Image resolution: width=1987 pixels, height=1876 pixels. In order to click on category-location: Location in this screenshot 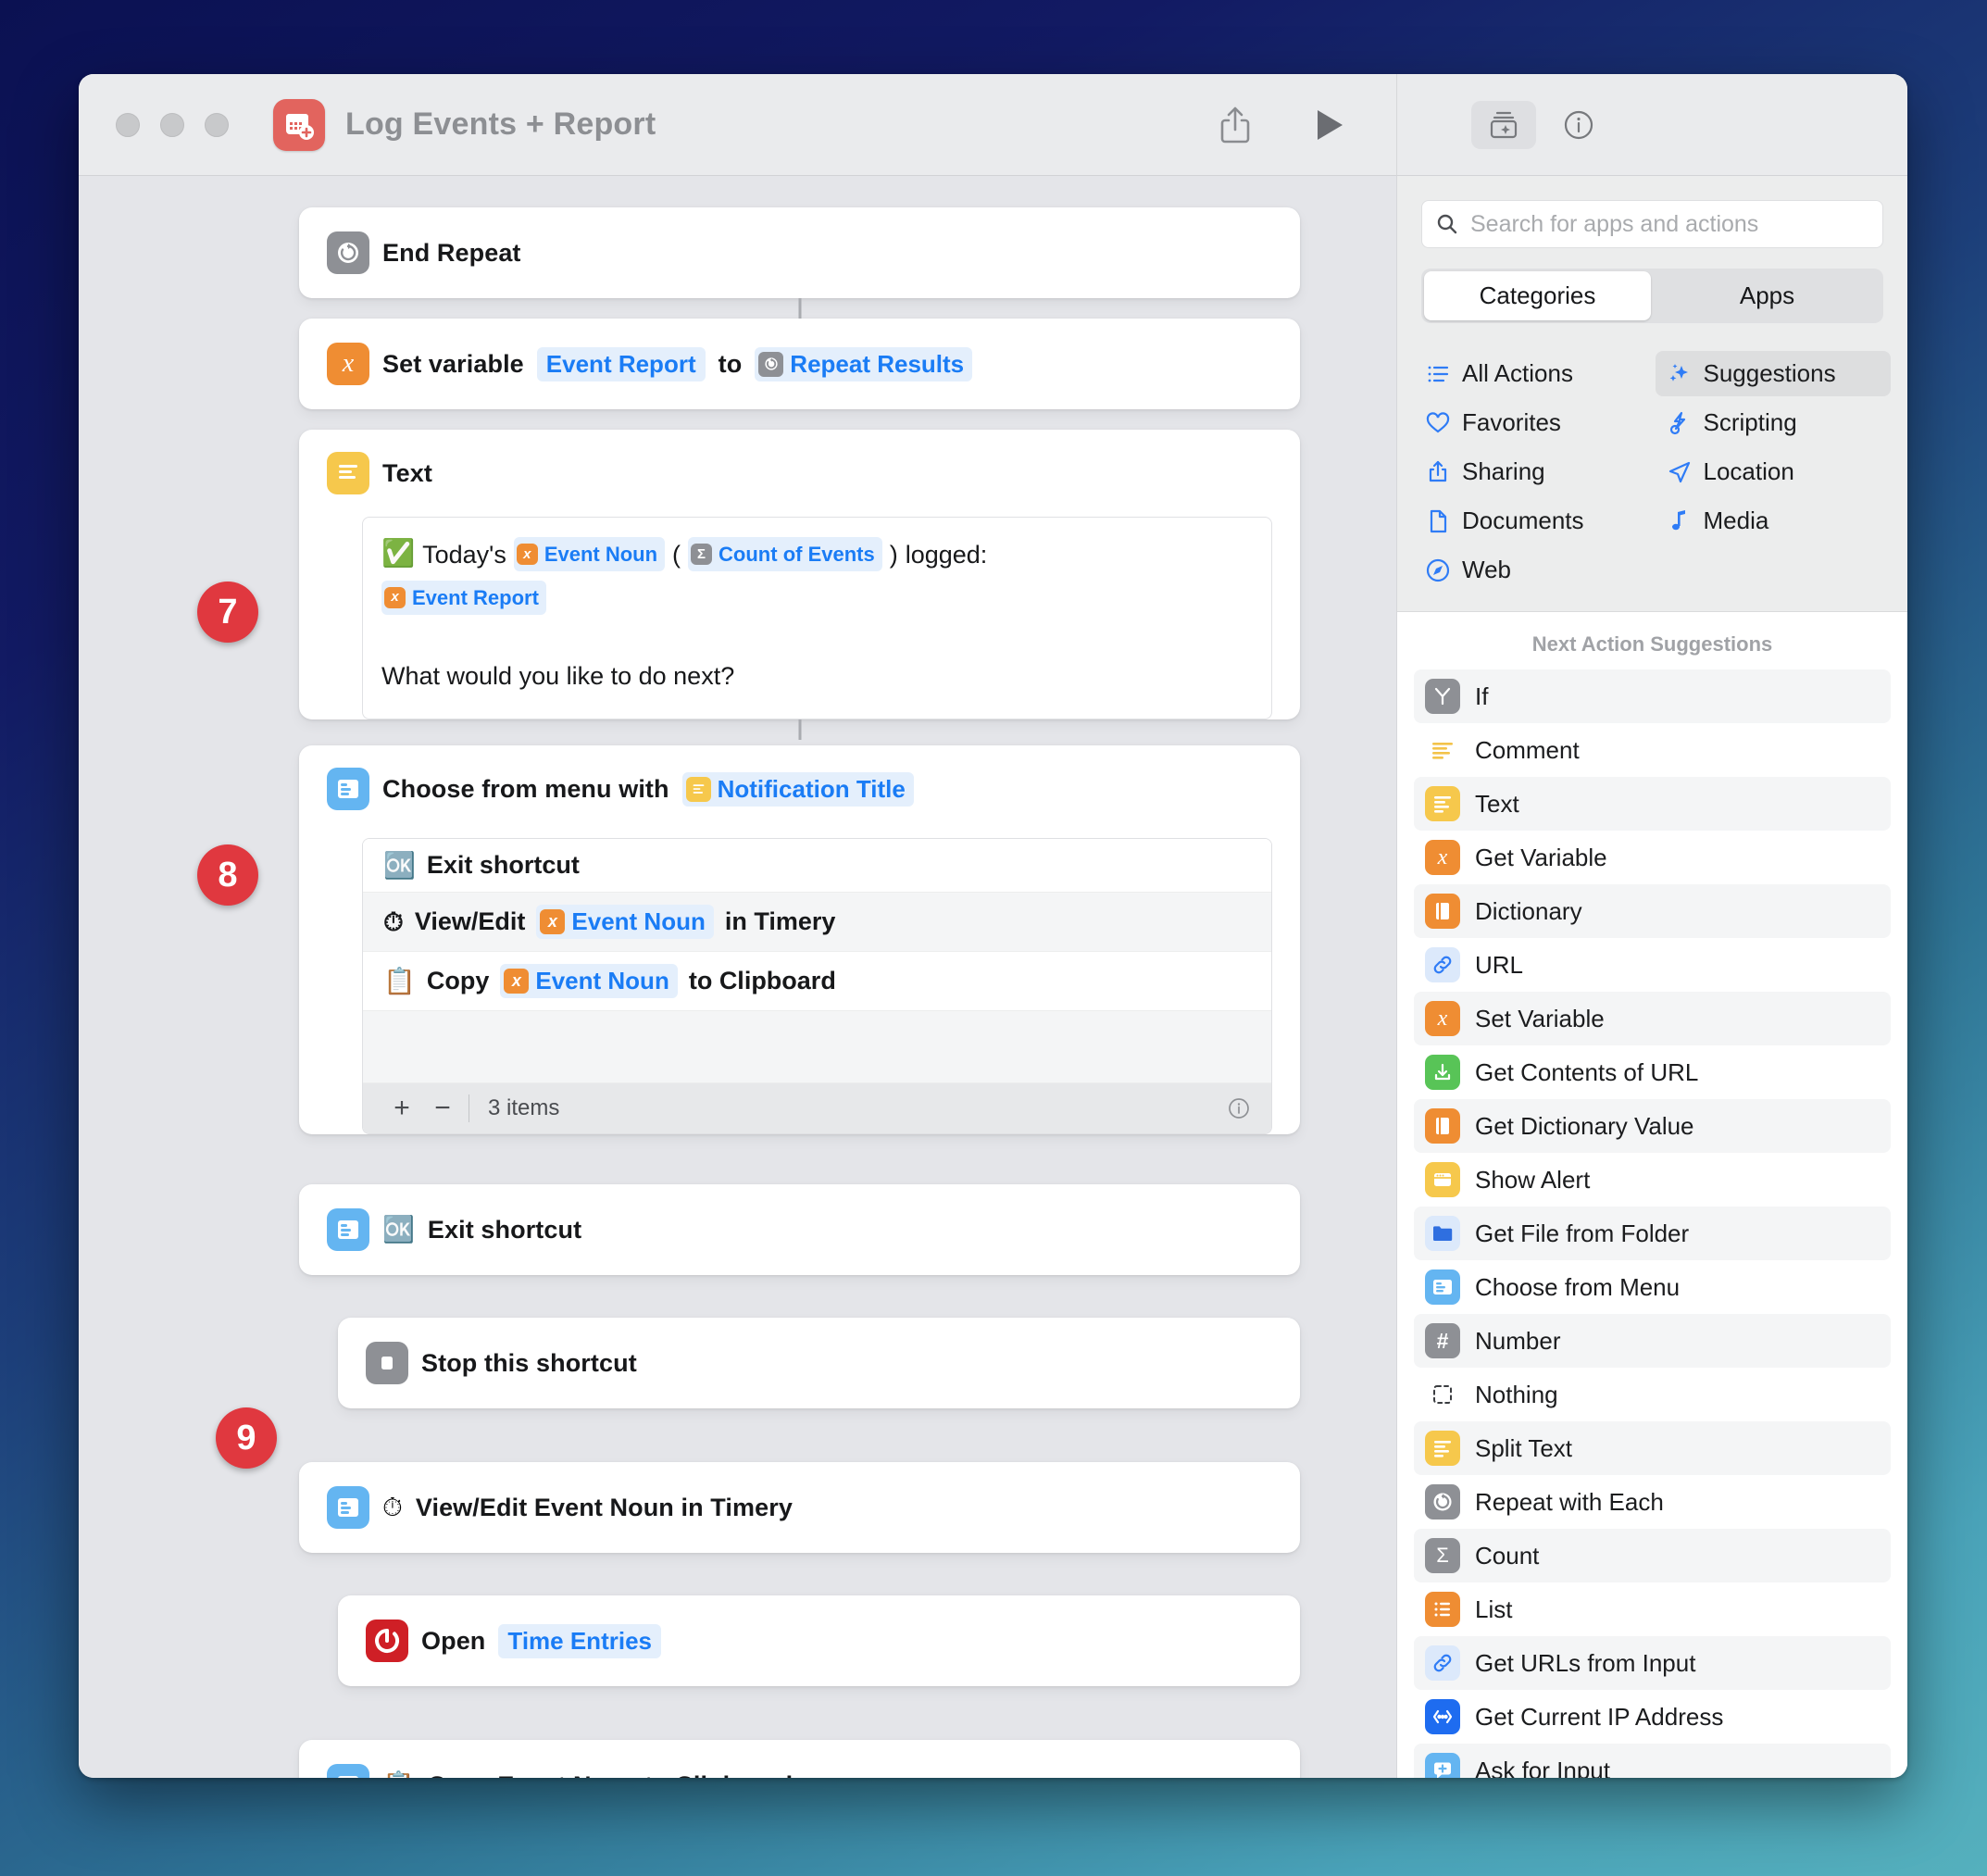, I will do `click(1774, 471)`.